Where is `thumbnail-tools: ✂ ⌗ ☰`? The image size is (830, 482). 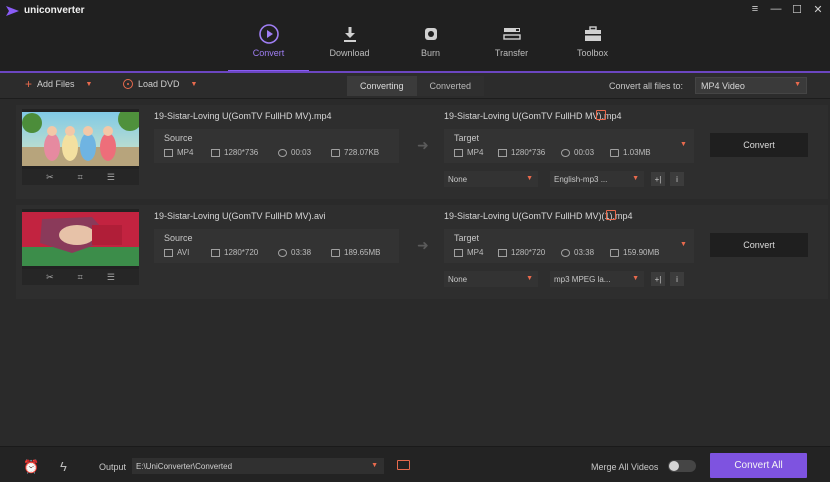 thumbnail-tools: ✂ ⌗ ☰ is located at coordinates (80, 277).